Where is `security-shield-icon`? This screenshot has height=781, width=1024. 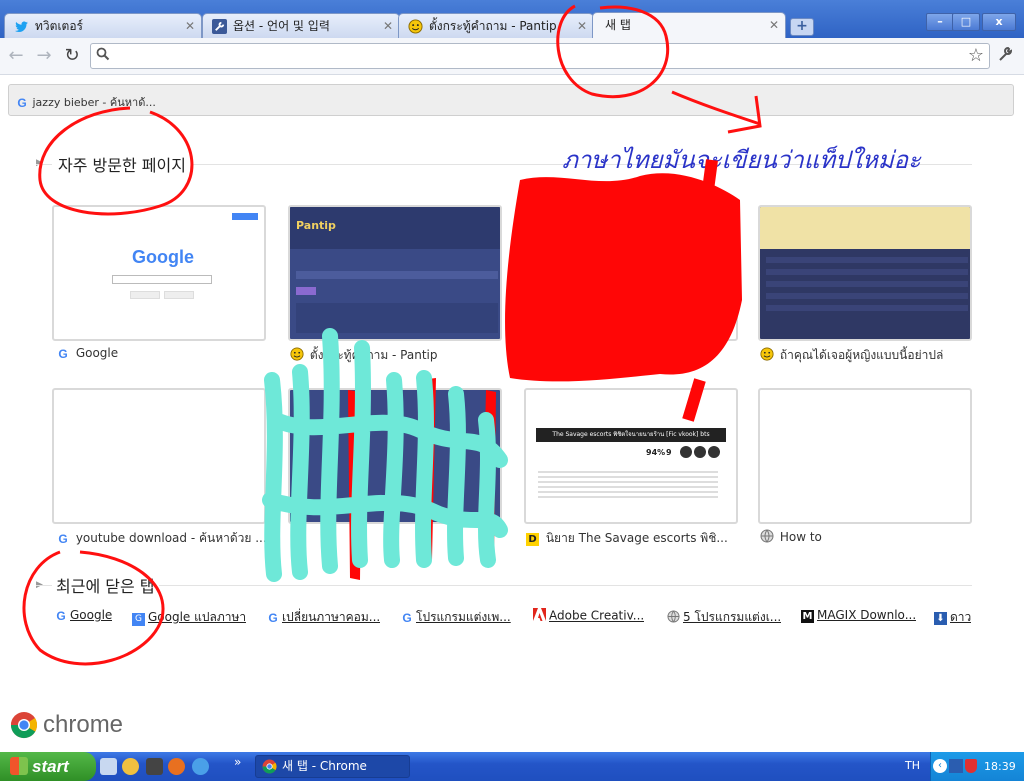
security-shield-icon is located at coordinates (971, 766).